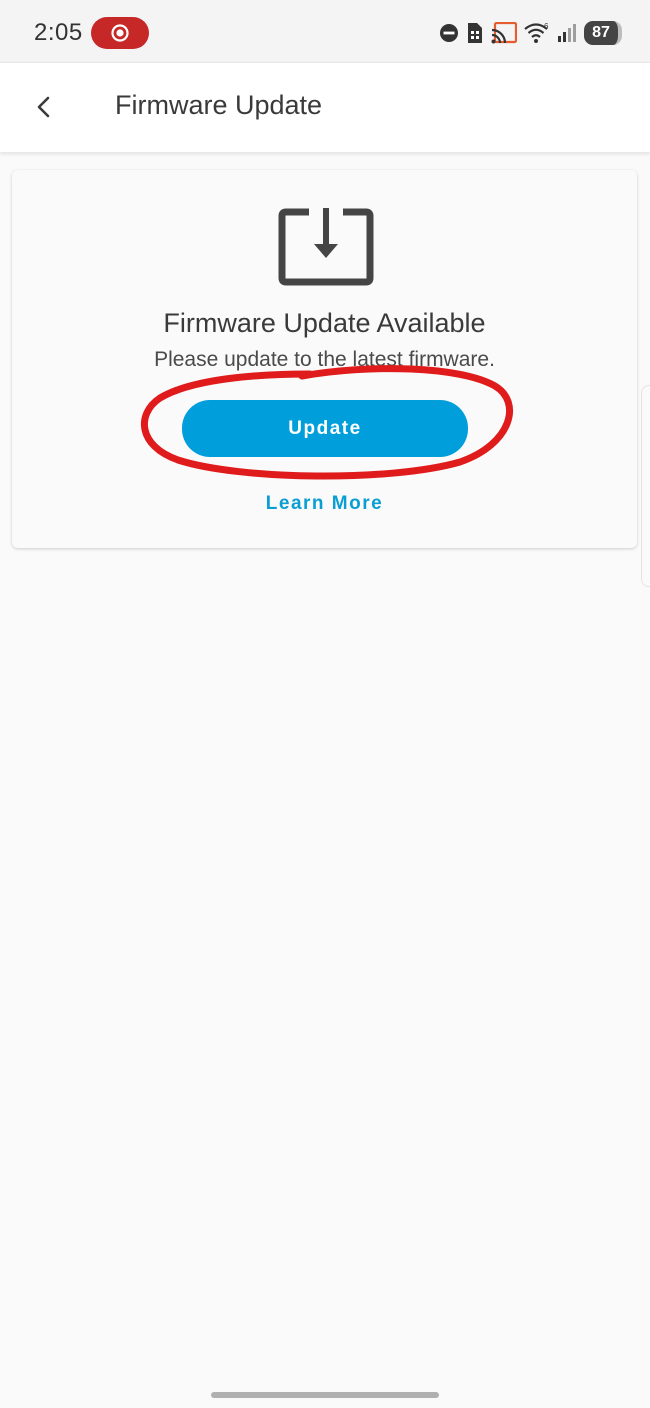 This screenshot has height=1408, width=650. What do you see at coordinates (326, 247) in the screenshot?
I see `download-icon` at bounding box center [326, 247].